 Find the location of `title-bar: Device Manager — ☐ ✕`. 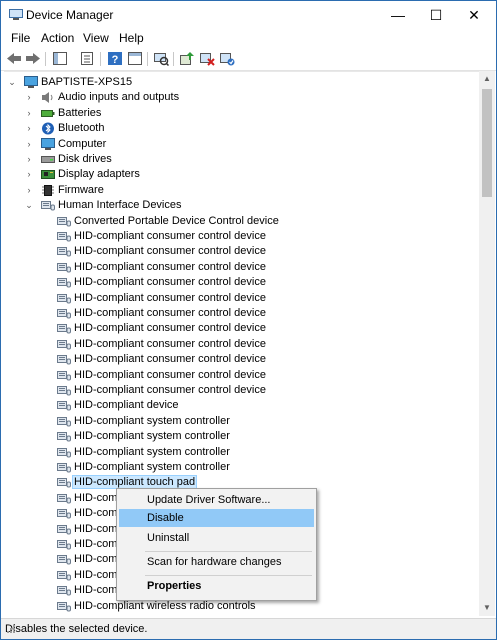

title-bar: Device Manager — ☐ ✕ is located at coordinates (248, 15).